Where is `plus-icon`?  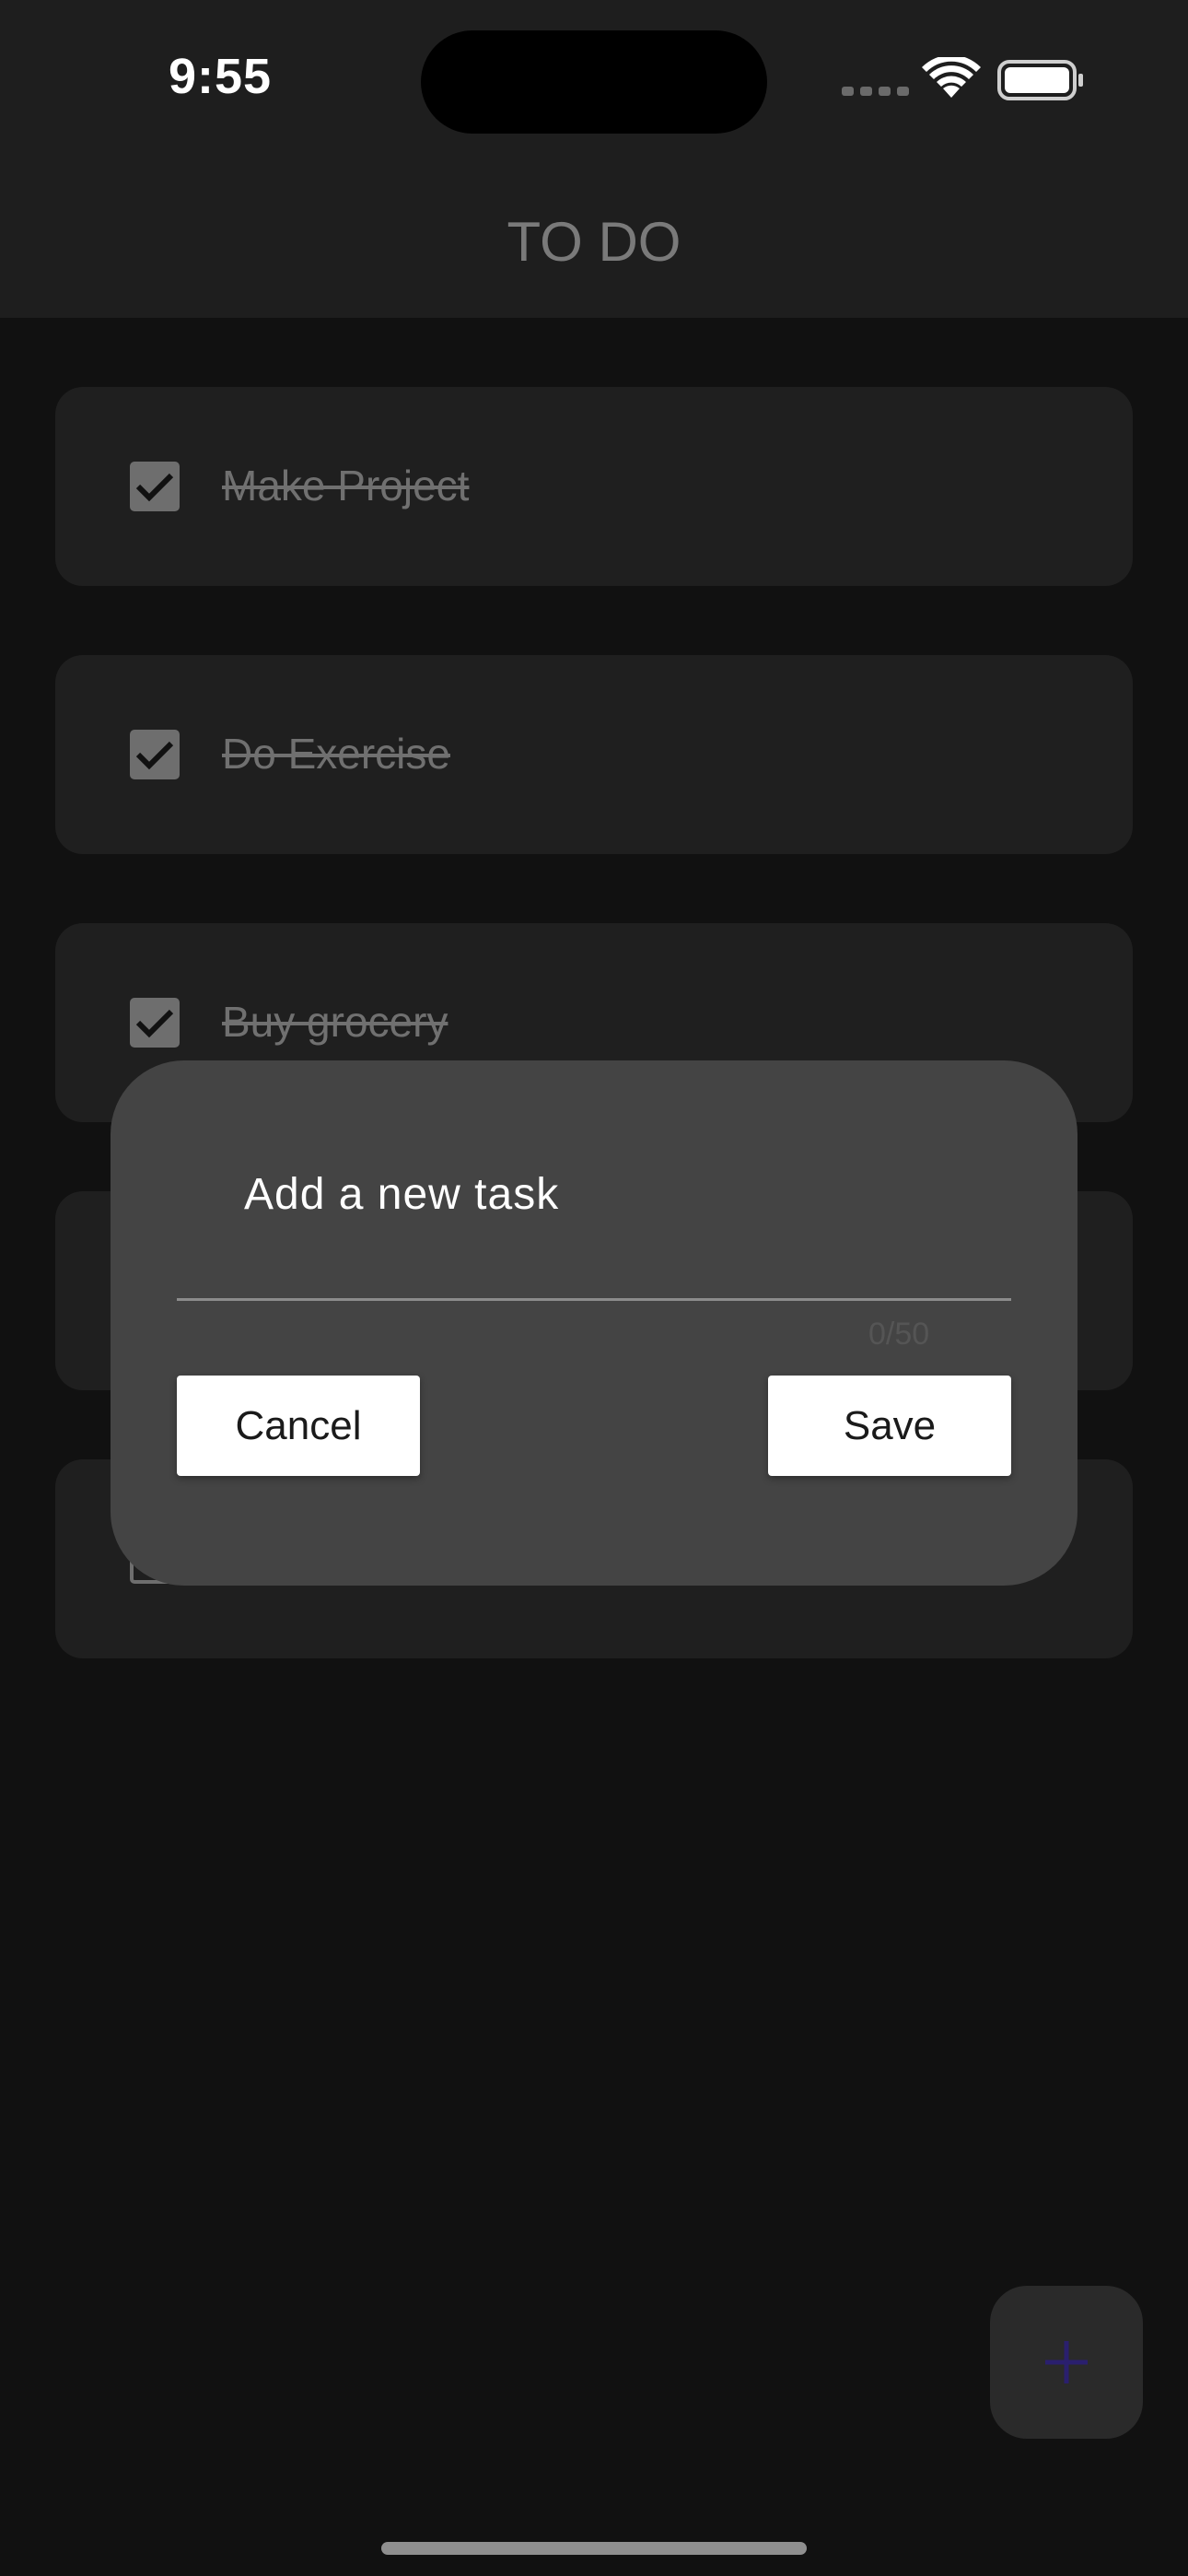
plus-icon is located at coordinates (1066, 2362).